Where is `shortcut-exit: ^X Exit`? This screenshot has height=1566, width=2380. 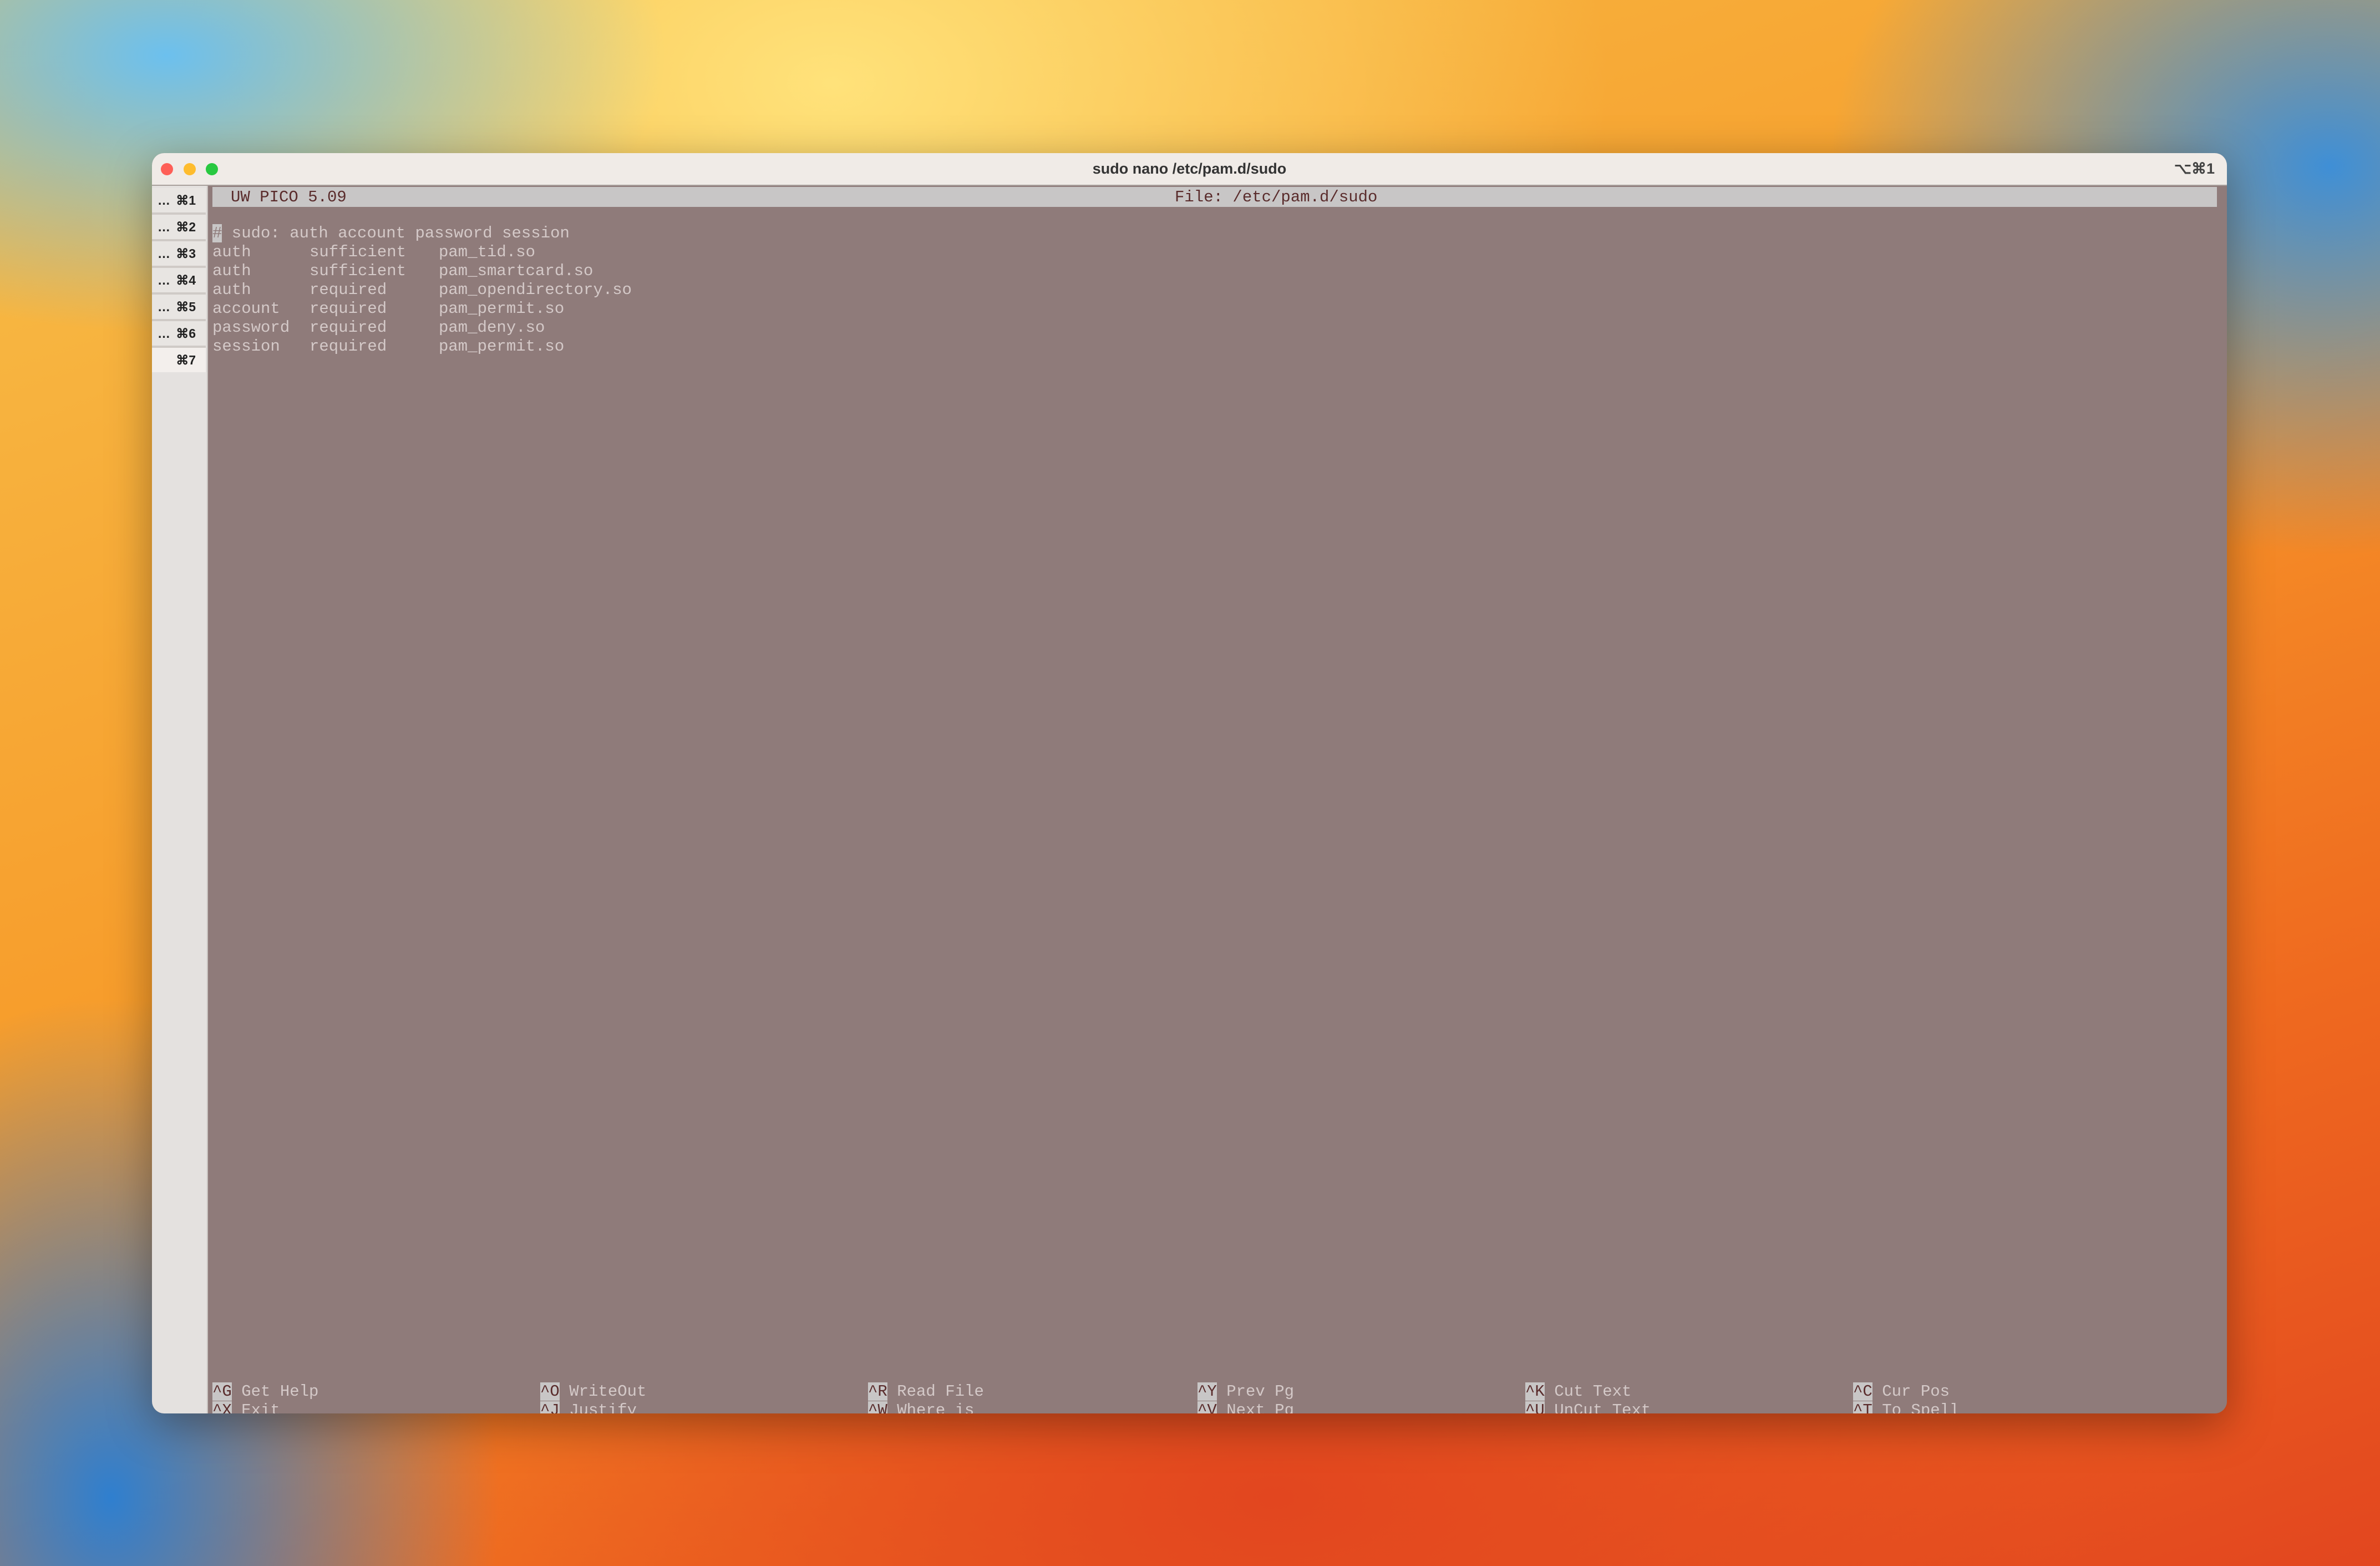 shortcut-exit: ^X Exit is located at coordinates (246, 1407).